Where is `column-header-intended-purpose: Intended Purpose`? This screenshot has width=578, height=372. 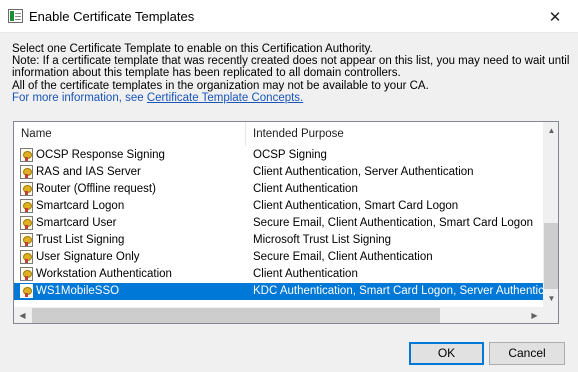 column-header-intended-purpose: Intended Purpose is located at coordinates (394, 134).